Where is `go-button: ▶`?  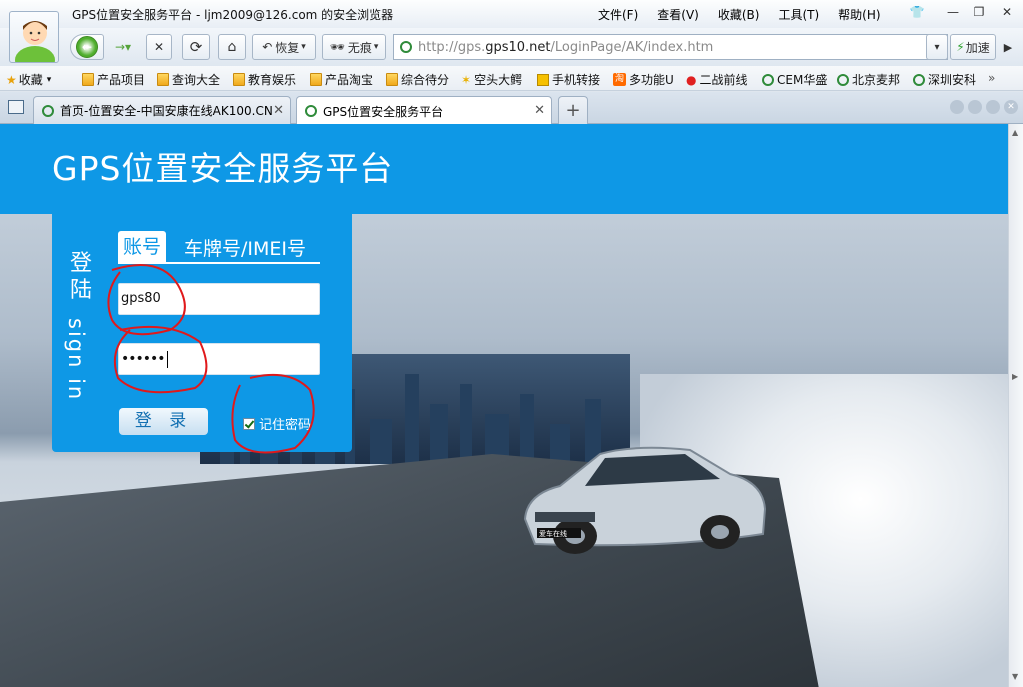 go-button: ▶ is located at coordinates (1008, 47).